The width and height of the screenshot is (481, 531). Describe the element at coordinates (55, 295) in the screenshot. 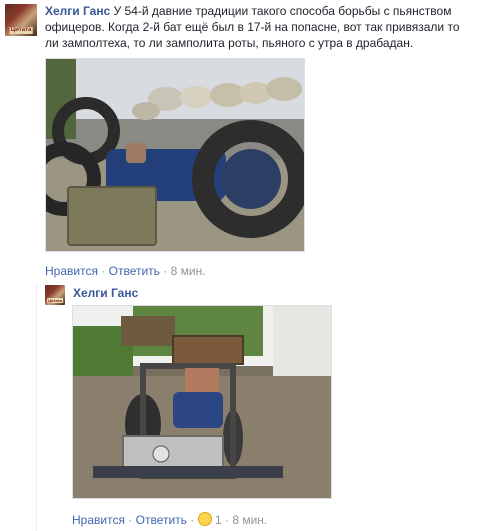

I see `reply-avatar: Цитата` at that location.